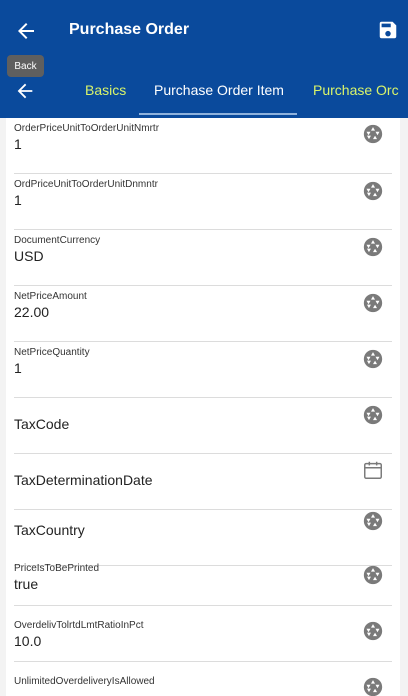  I want to click on field-value: 10.0, so click(28, 641).